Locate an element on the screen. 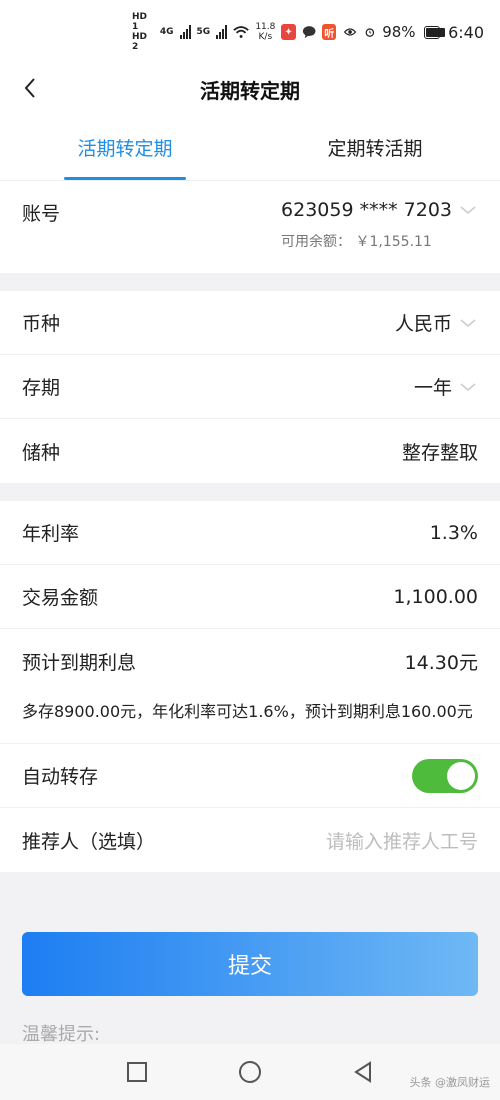 The height and width of the screenshot is (1100, 500). account-info: 623059 **** 7203 可用余额： ￥1,155.11 is located at coordinates (379, 236).